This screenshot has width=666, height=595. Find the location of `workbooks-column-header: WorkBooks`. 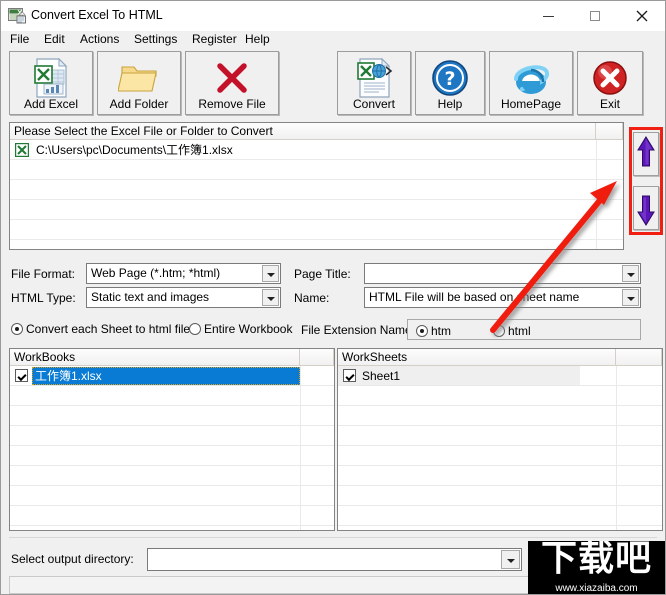

workbooks-column-header: WorkBooks is located at coordinates (155, 357).